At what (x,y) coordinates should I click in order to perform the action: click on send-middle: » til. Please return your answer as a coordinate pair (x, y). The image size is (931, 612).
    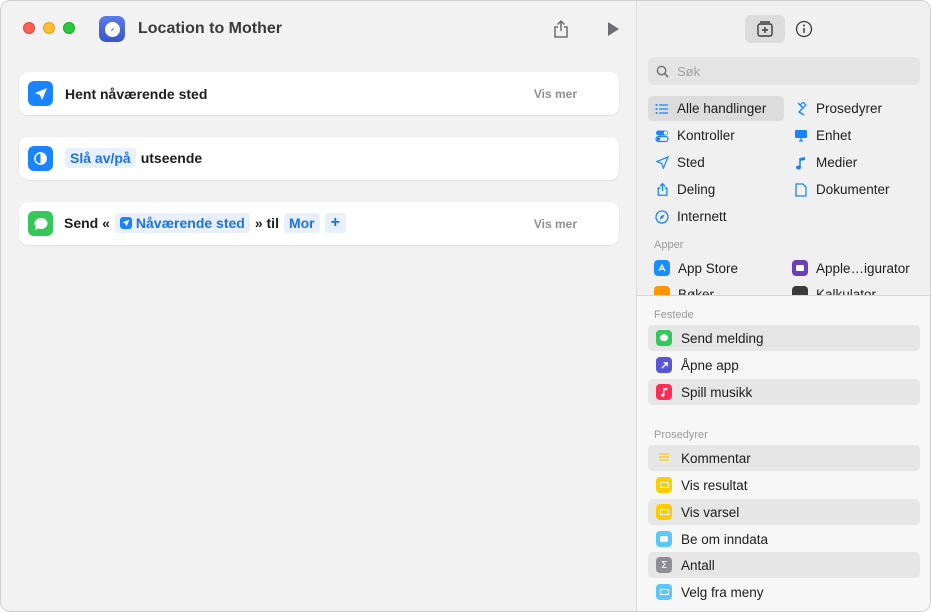
    Looking at the image, I should click on (266, 223).